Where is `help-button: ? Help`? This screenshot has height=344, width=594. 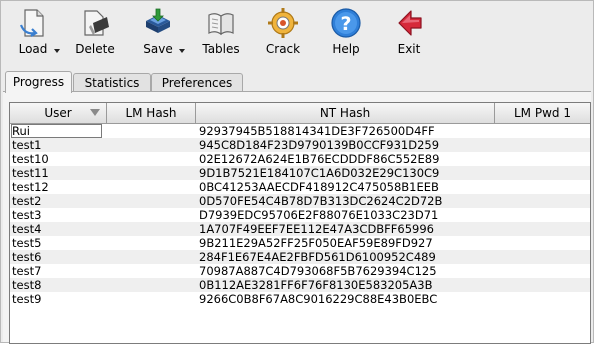
help-button: ? Help is located at coordinates (346, 34).